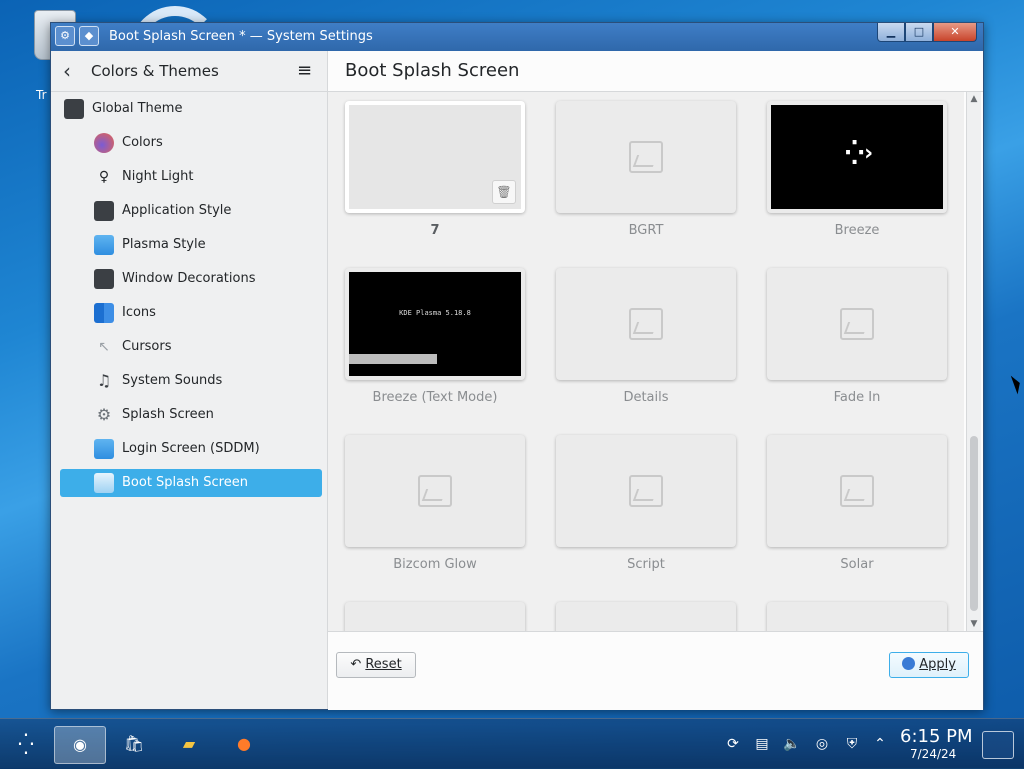  I want to click on kde-start-icon: ⁛, so click(26, 744).